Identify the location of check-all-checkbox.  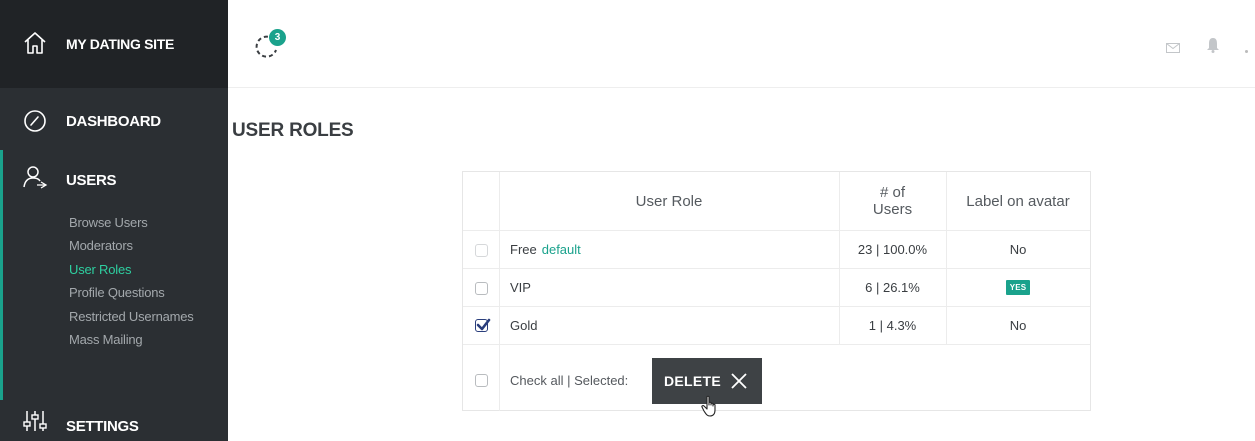
(481, 380).